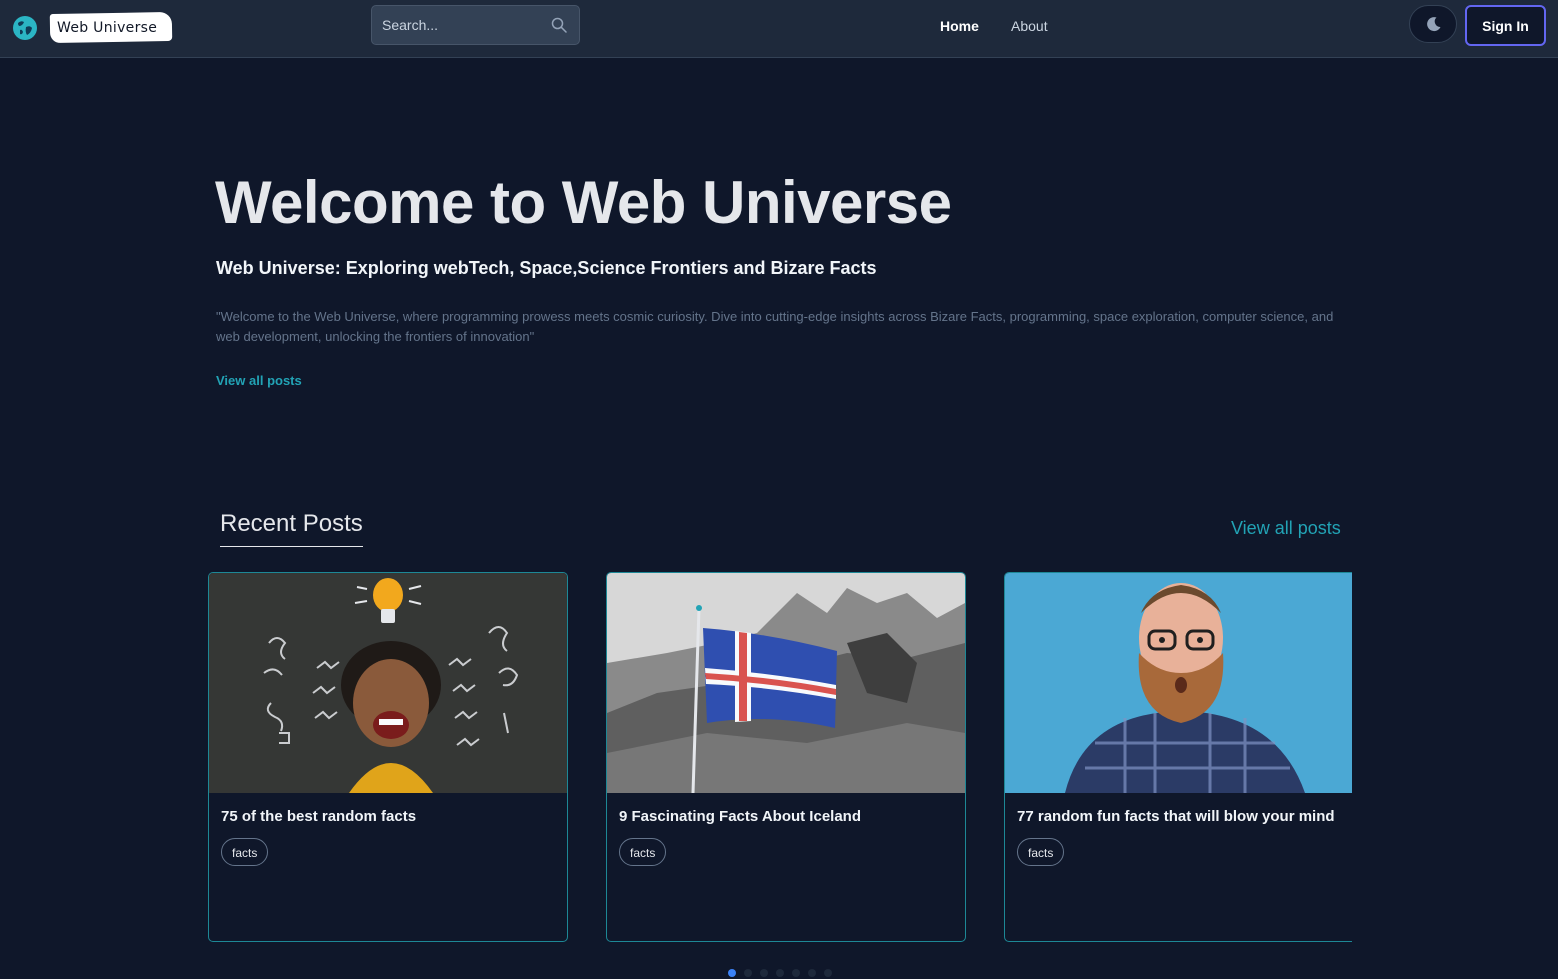 The height and width of the screenshot is (979, 1558). I want to click on theme-toggle-button, so click(1433, 24).